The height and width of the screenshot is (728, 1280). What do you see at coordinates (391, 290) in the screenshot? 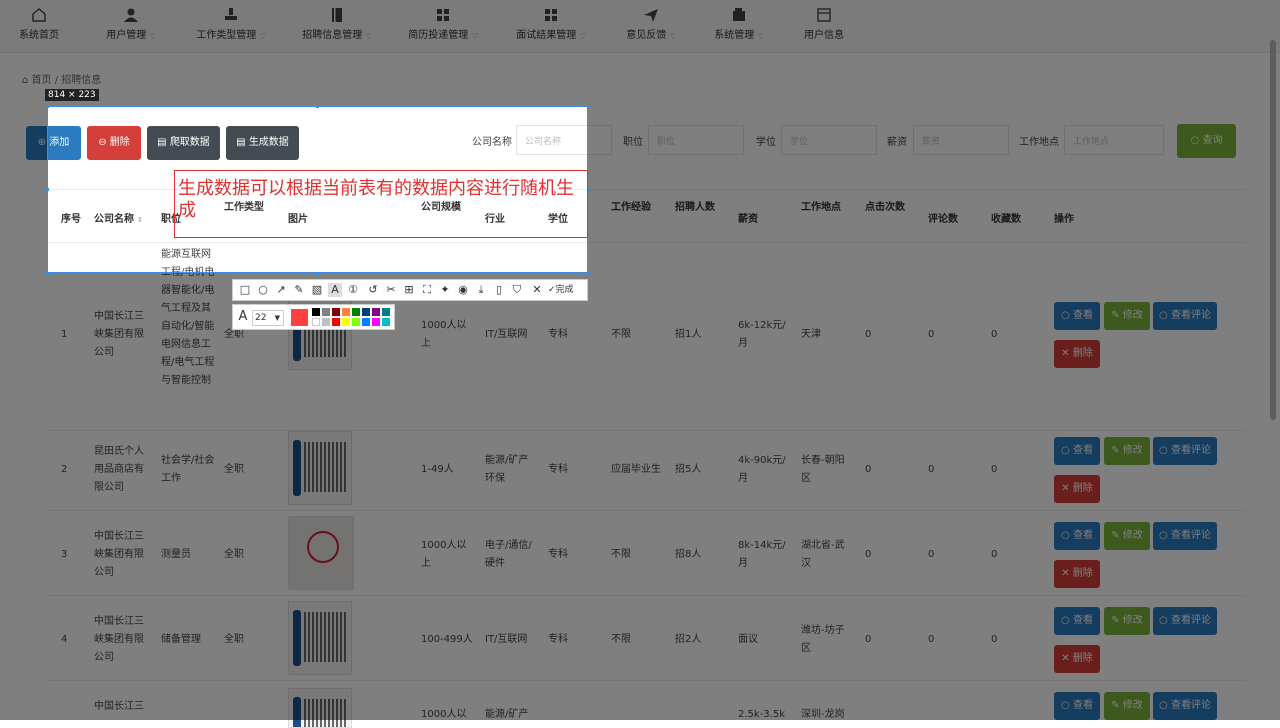
I see `scissors-icon: ✂` at bounding box center [391, 290].